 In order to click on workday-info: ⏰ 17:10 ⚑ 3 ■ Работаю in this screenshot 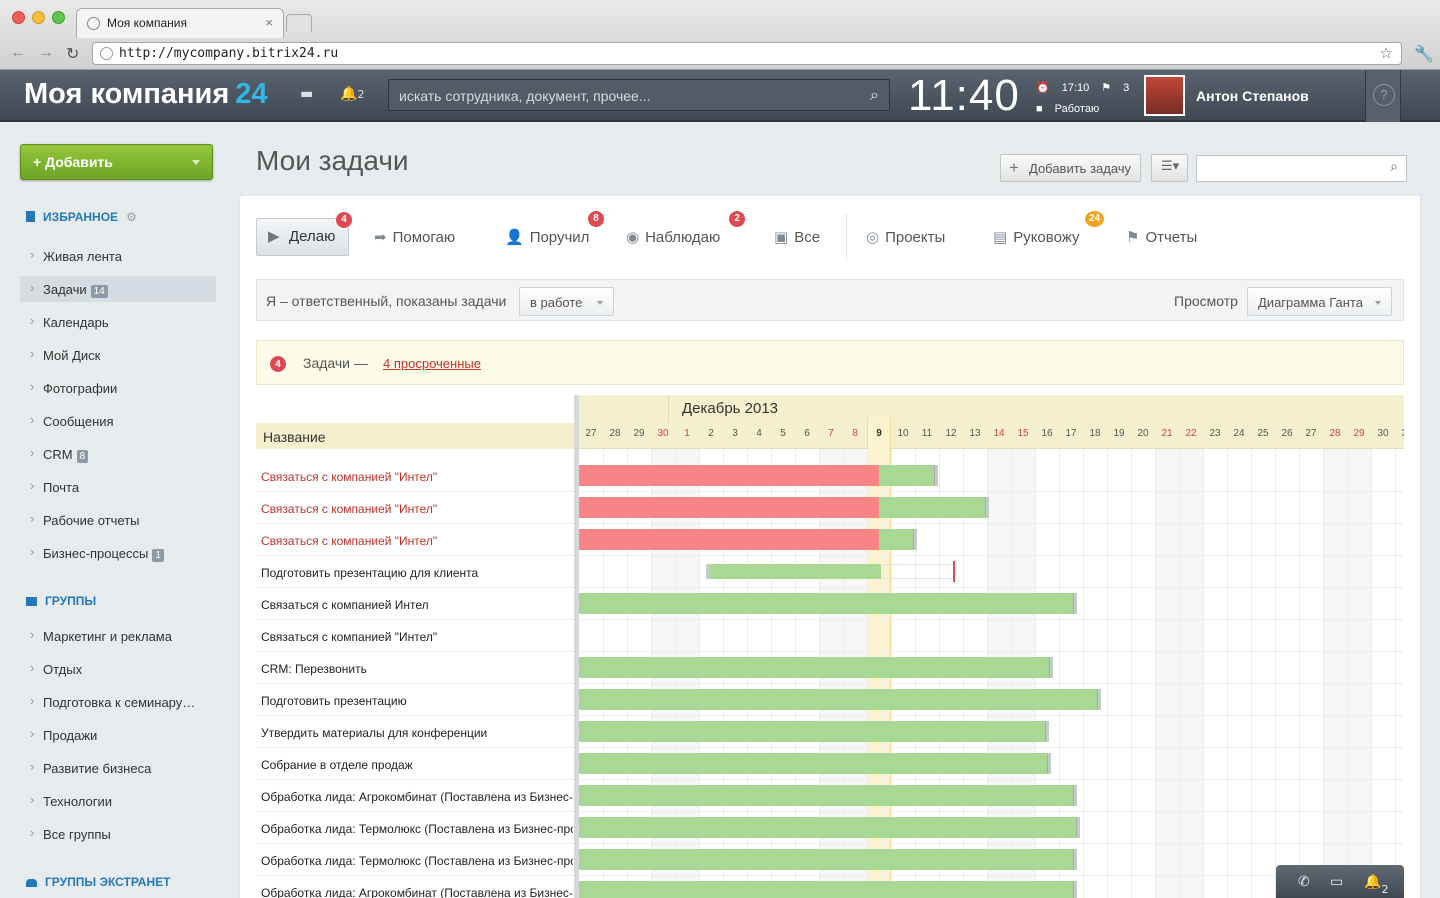, I will do `click(1088, 99)`.